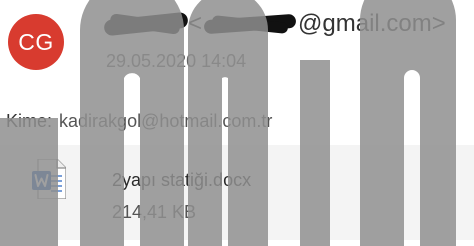 The width and height of the screenshot is (474, 246). What do you see at coordinates (154, 212) in the screenshot?
I see `attachment-file-size: 214,41 KB` at bounding box center [154, 212].